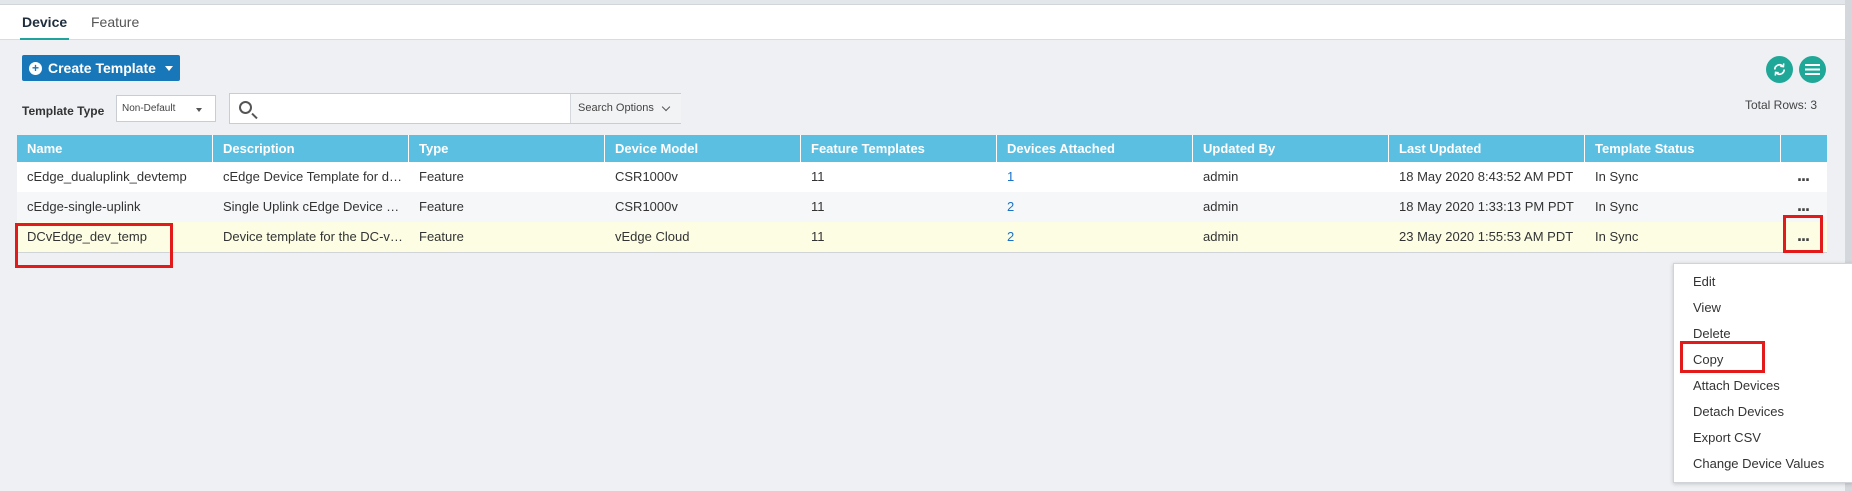 This screenshot has width=1852, height=491. I want to click on cell-device-model: vEdge Cloud, so click(652, 236).